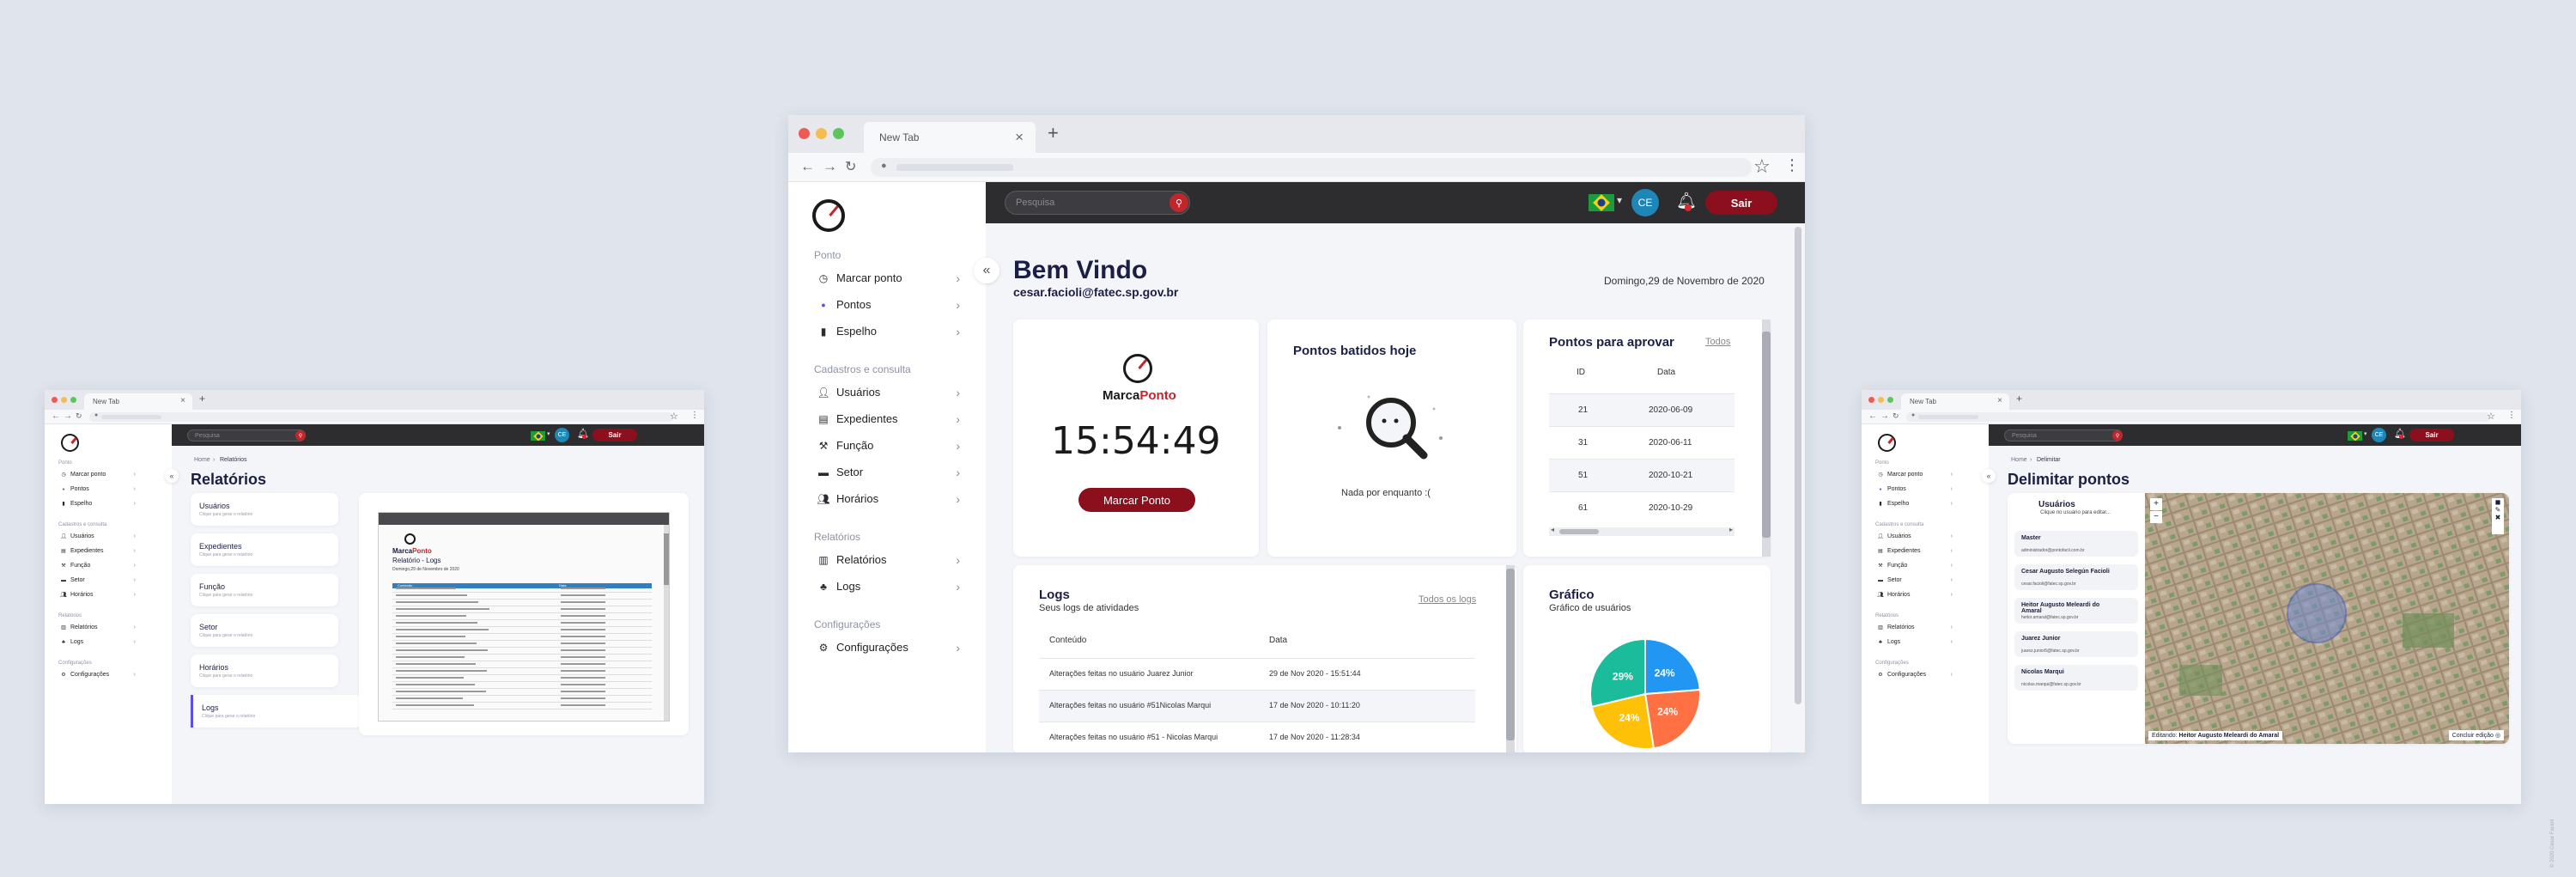  What do you see at coordinates (1890, 400) in the screenshot?
I see `maximize-window-button` at bounding box center [1890, 400].